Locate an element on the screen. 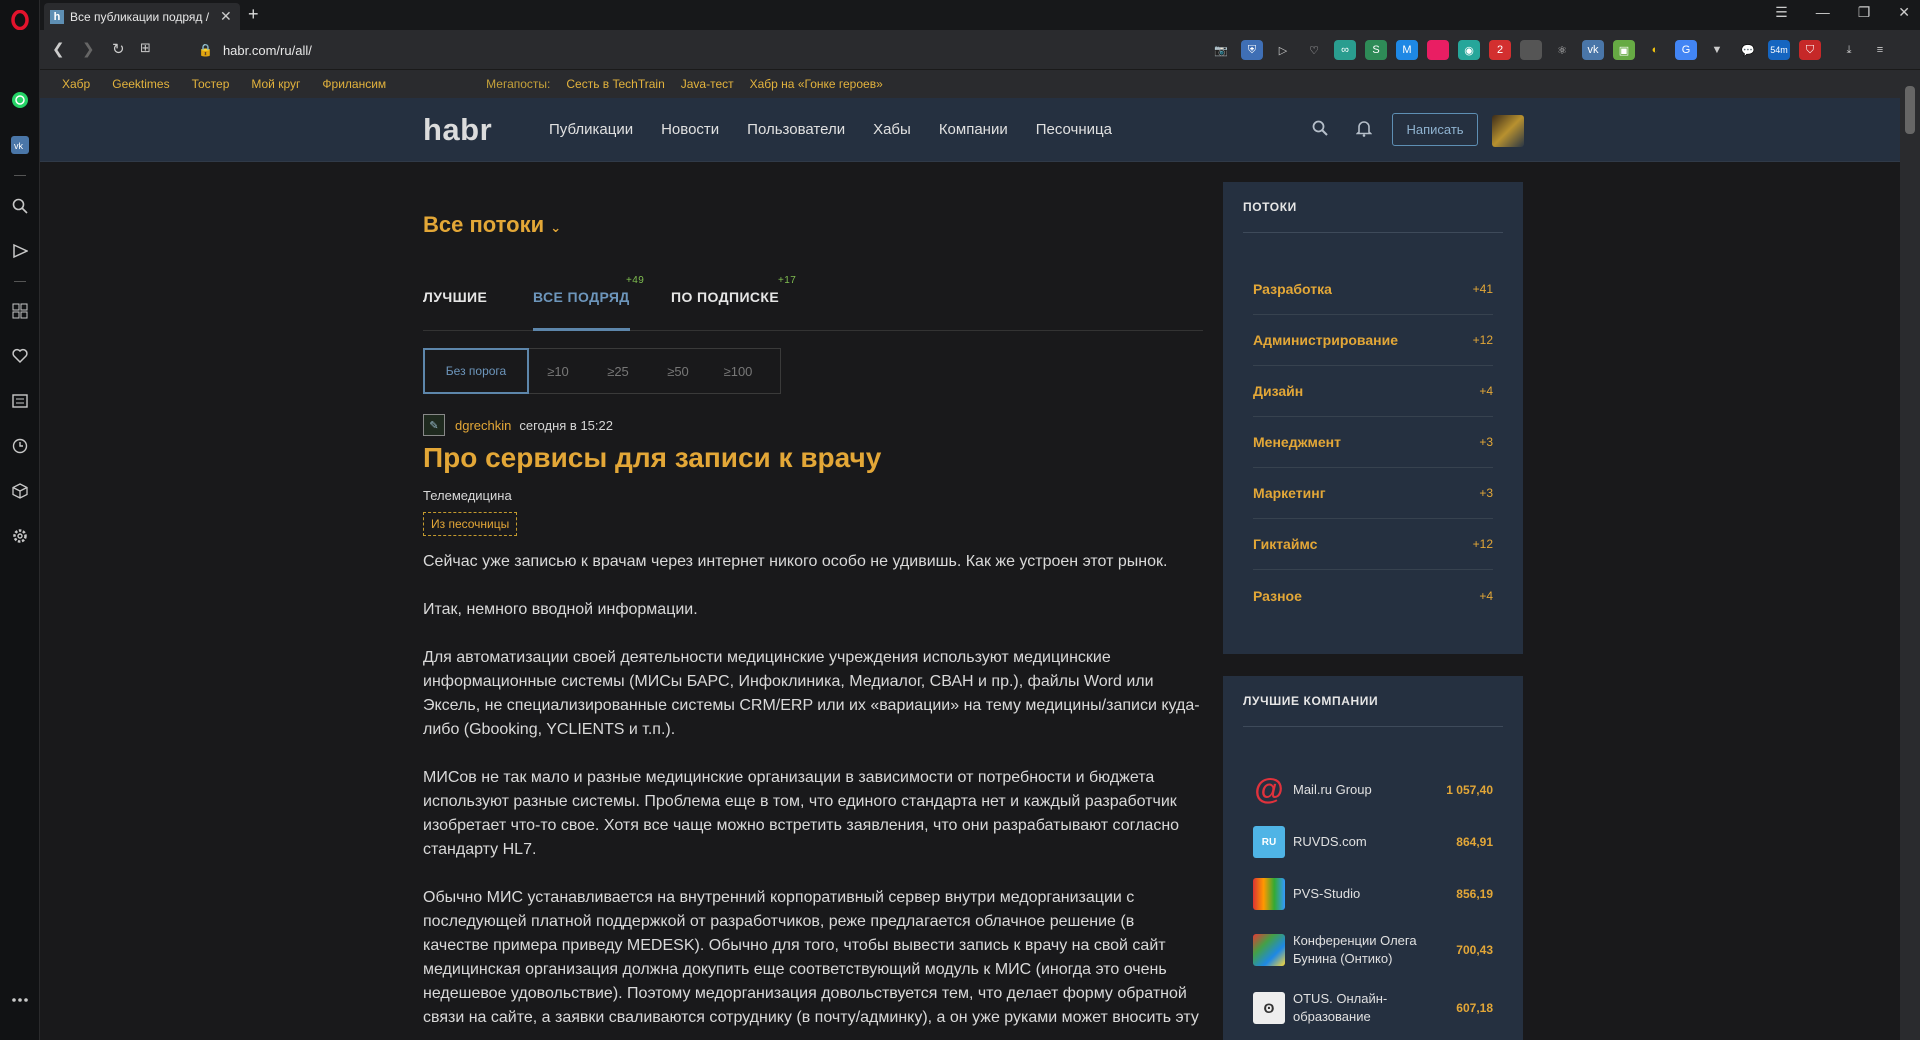  ext-m-icon: M is located at coordinates (1407, 50).